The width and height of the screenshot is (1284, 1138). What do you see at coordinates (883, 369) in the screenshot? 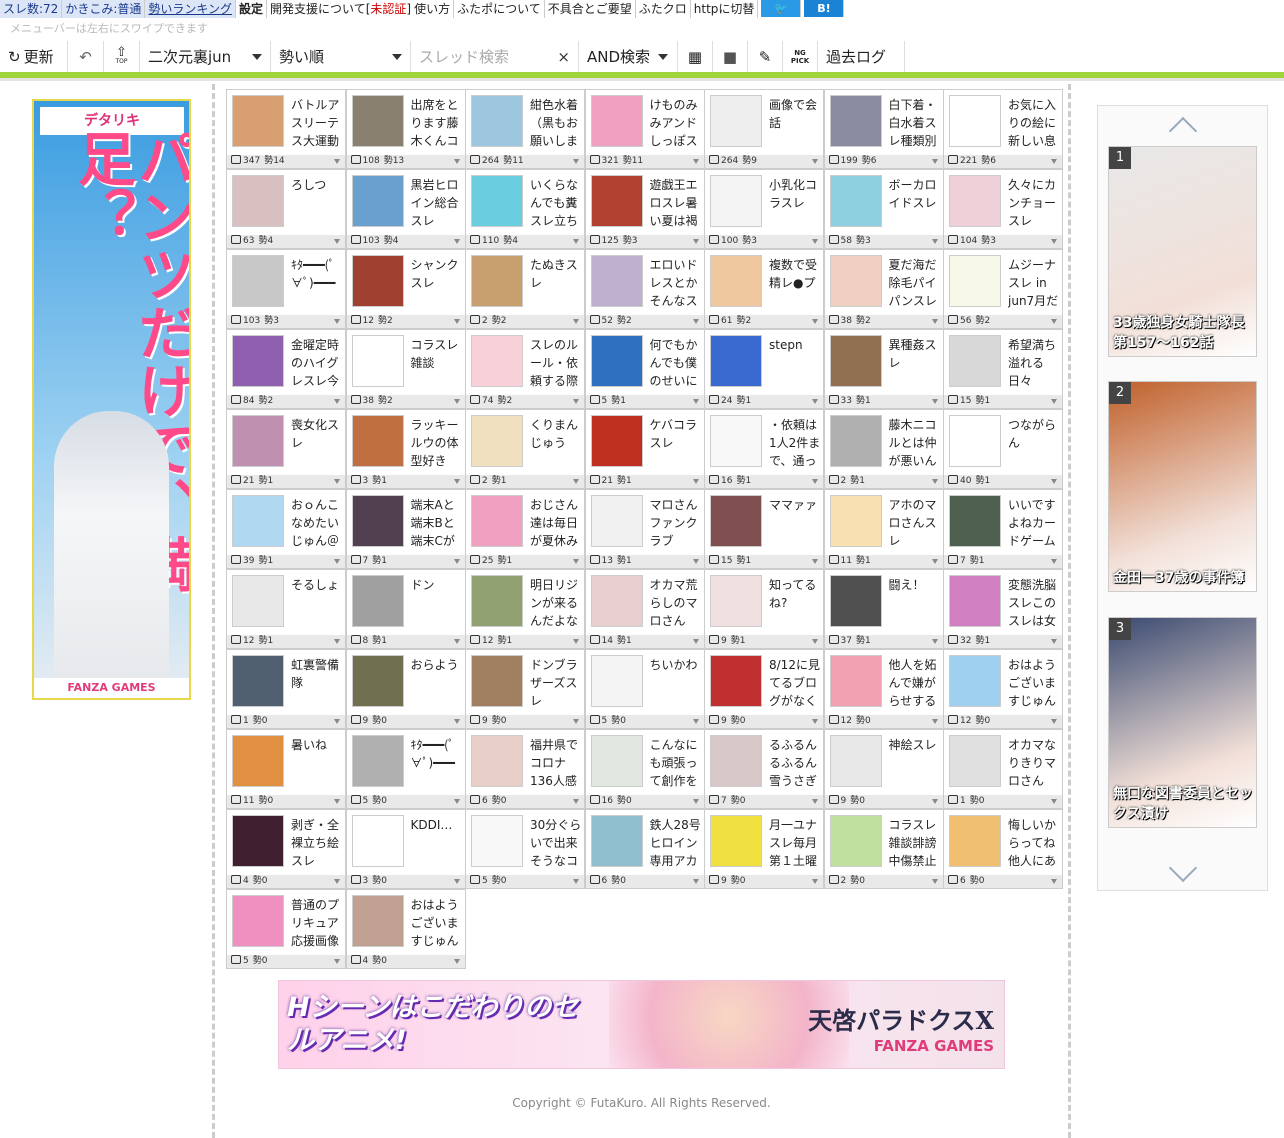
I see `thread-cell: 異種姦スレ 33 勢1` at bounding box center [883, 369].